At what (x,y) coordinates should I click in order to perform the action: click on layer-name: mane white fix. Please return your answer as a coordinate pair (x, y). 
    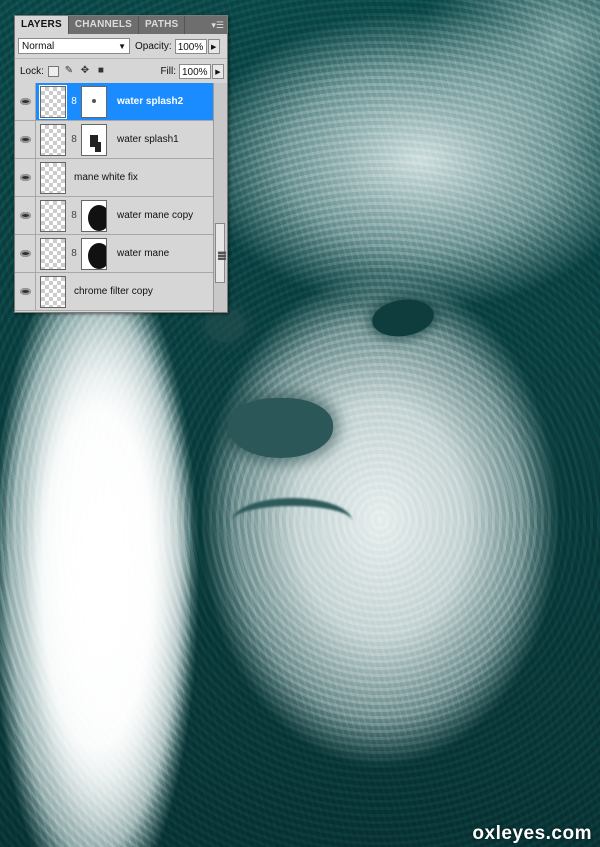
    Looking at the image, I should click on (106, 177).